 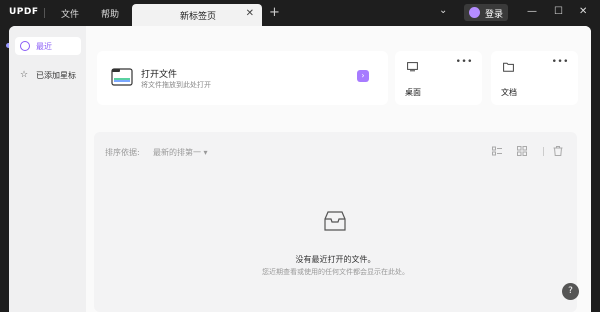 What do you see at coordinates (24, 75) in the screenshot?
I see `star-icon: ☆` at bounding box center [24, 75].